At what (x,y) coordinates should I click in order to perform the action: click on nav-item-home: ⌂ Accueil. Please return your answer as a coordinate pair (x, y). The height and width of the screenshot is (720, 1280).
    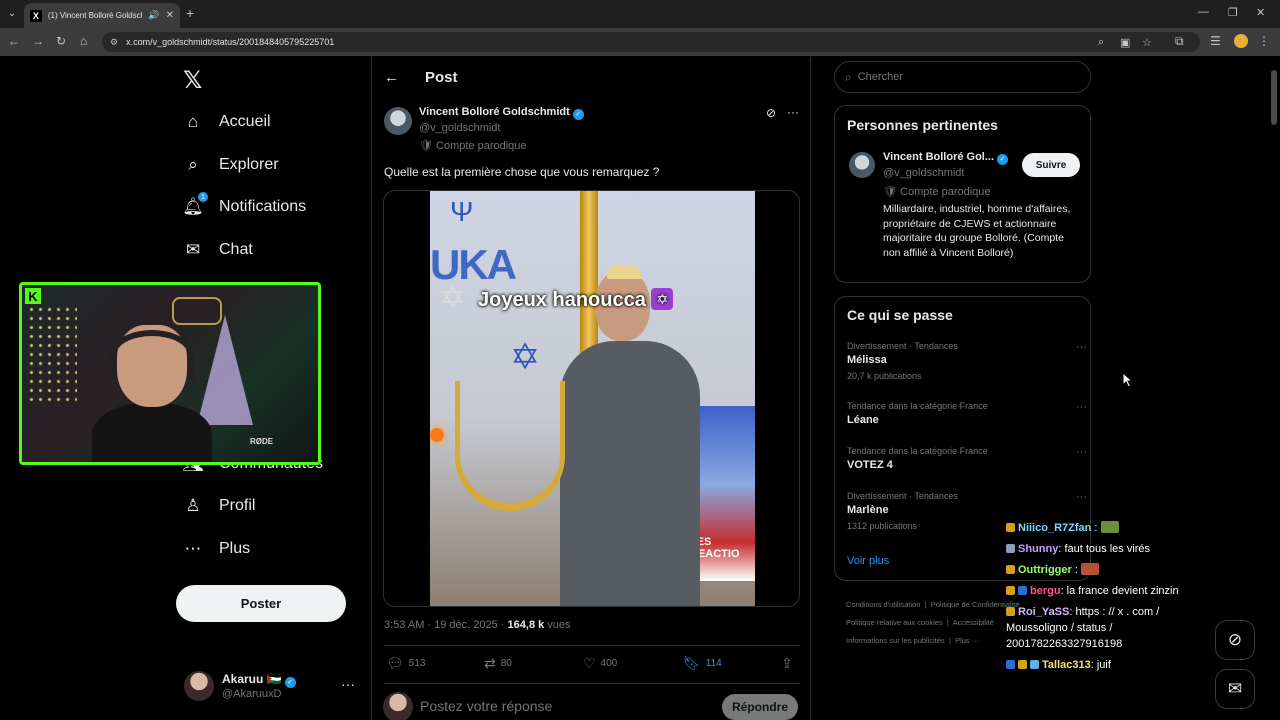
    Looking at the image, I should click on (227, 122).